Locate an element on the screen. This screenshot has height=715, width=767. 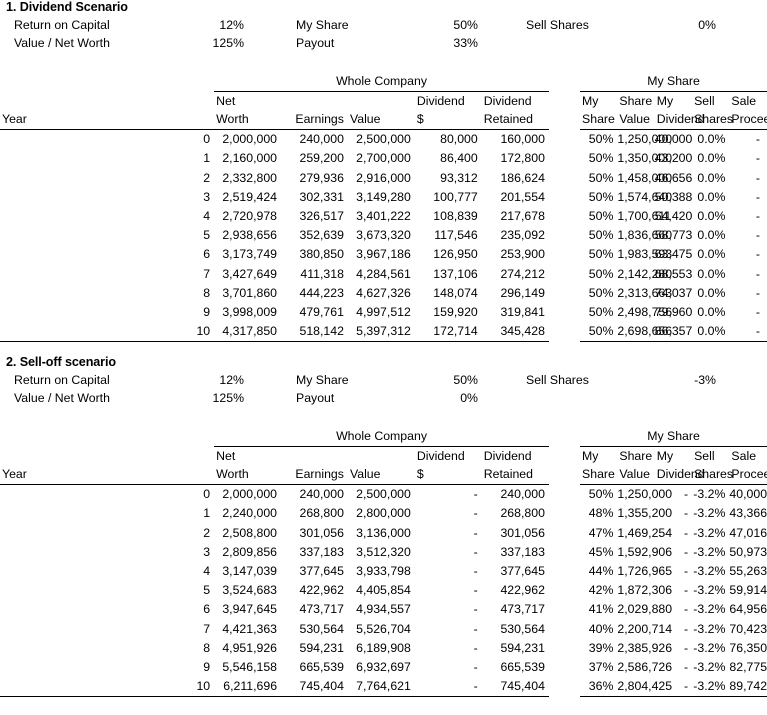
cell-dividend: 93,312 is located at coordinates (448, 178).